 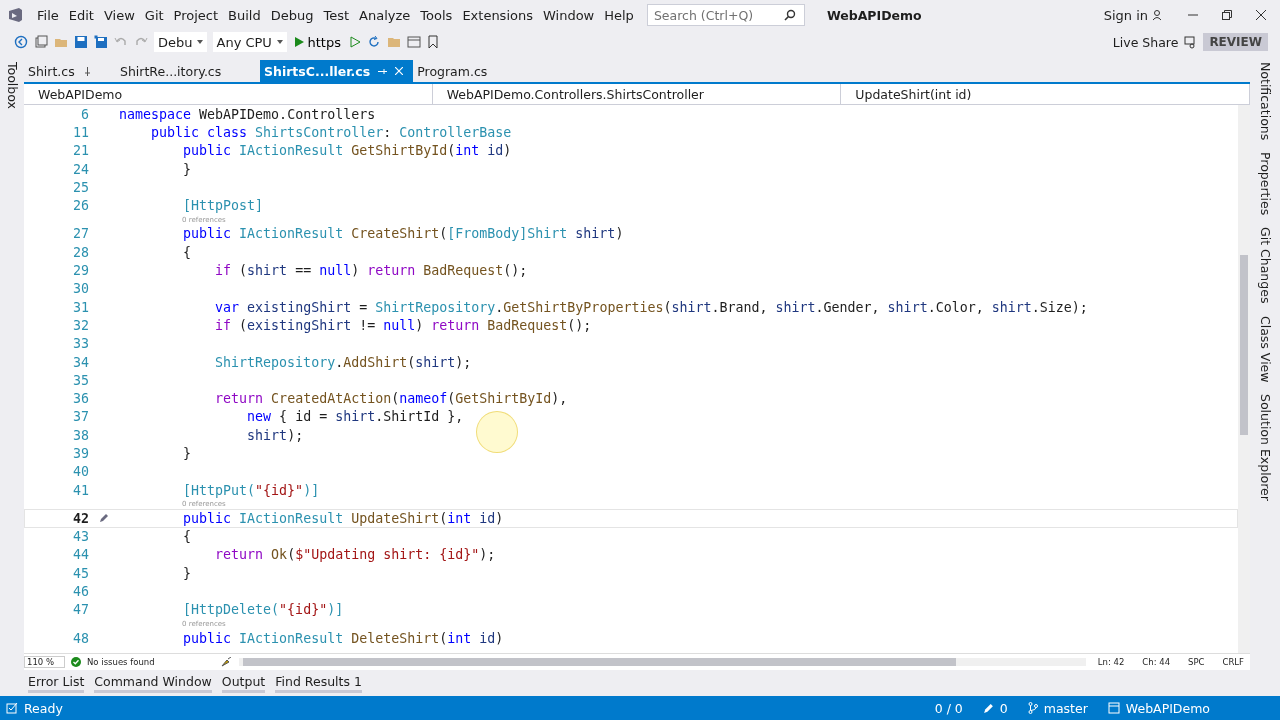 What do you see at coordinates (1167, 708) in the screenshot?
I see `repository-name: WebAPIDemo` at bounding box center [1167, 708].